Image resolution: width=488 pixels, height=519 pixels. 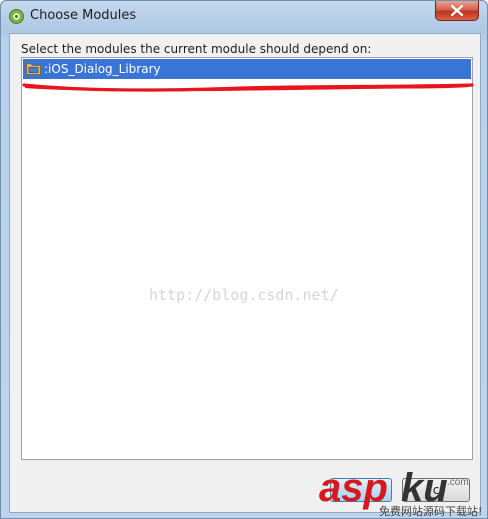 What do you see at coordinates (102, 69) in the screenshot?
I see `module-name: :iOS_Dialog_Library` at bounding box center [102, 69].